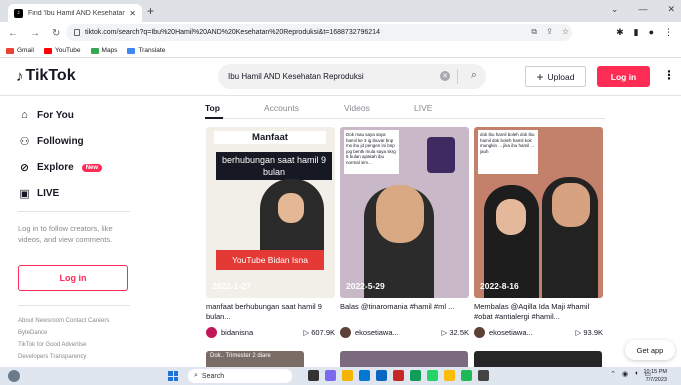 This screenshot has height=385, width=681. What do you see at coordinates (415, 375) in the screenshot?
I see `edge-icon` at bounding box center [415, 375].